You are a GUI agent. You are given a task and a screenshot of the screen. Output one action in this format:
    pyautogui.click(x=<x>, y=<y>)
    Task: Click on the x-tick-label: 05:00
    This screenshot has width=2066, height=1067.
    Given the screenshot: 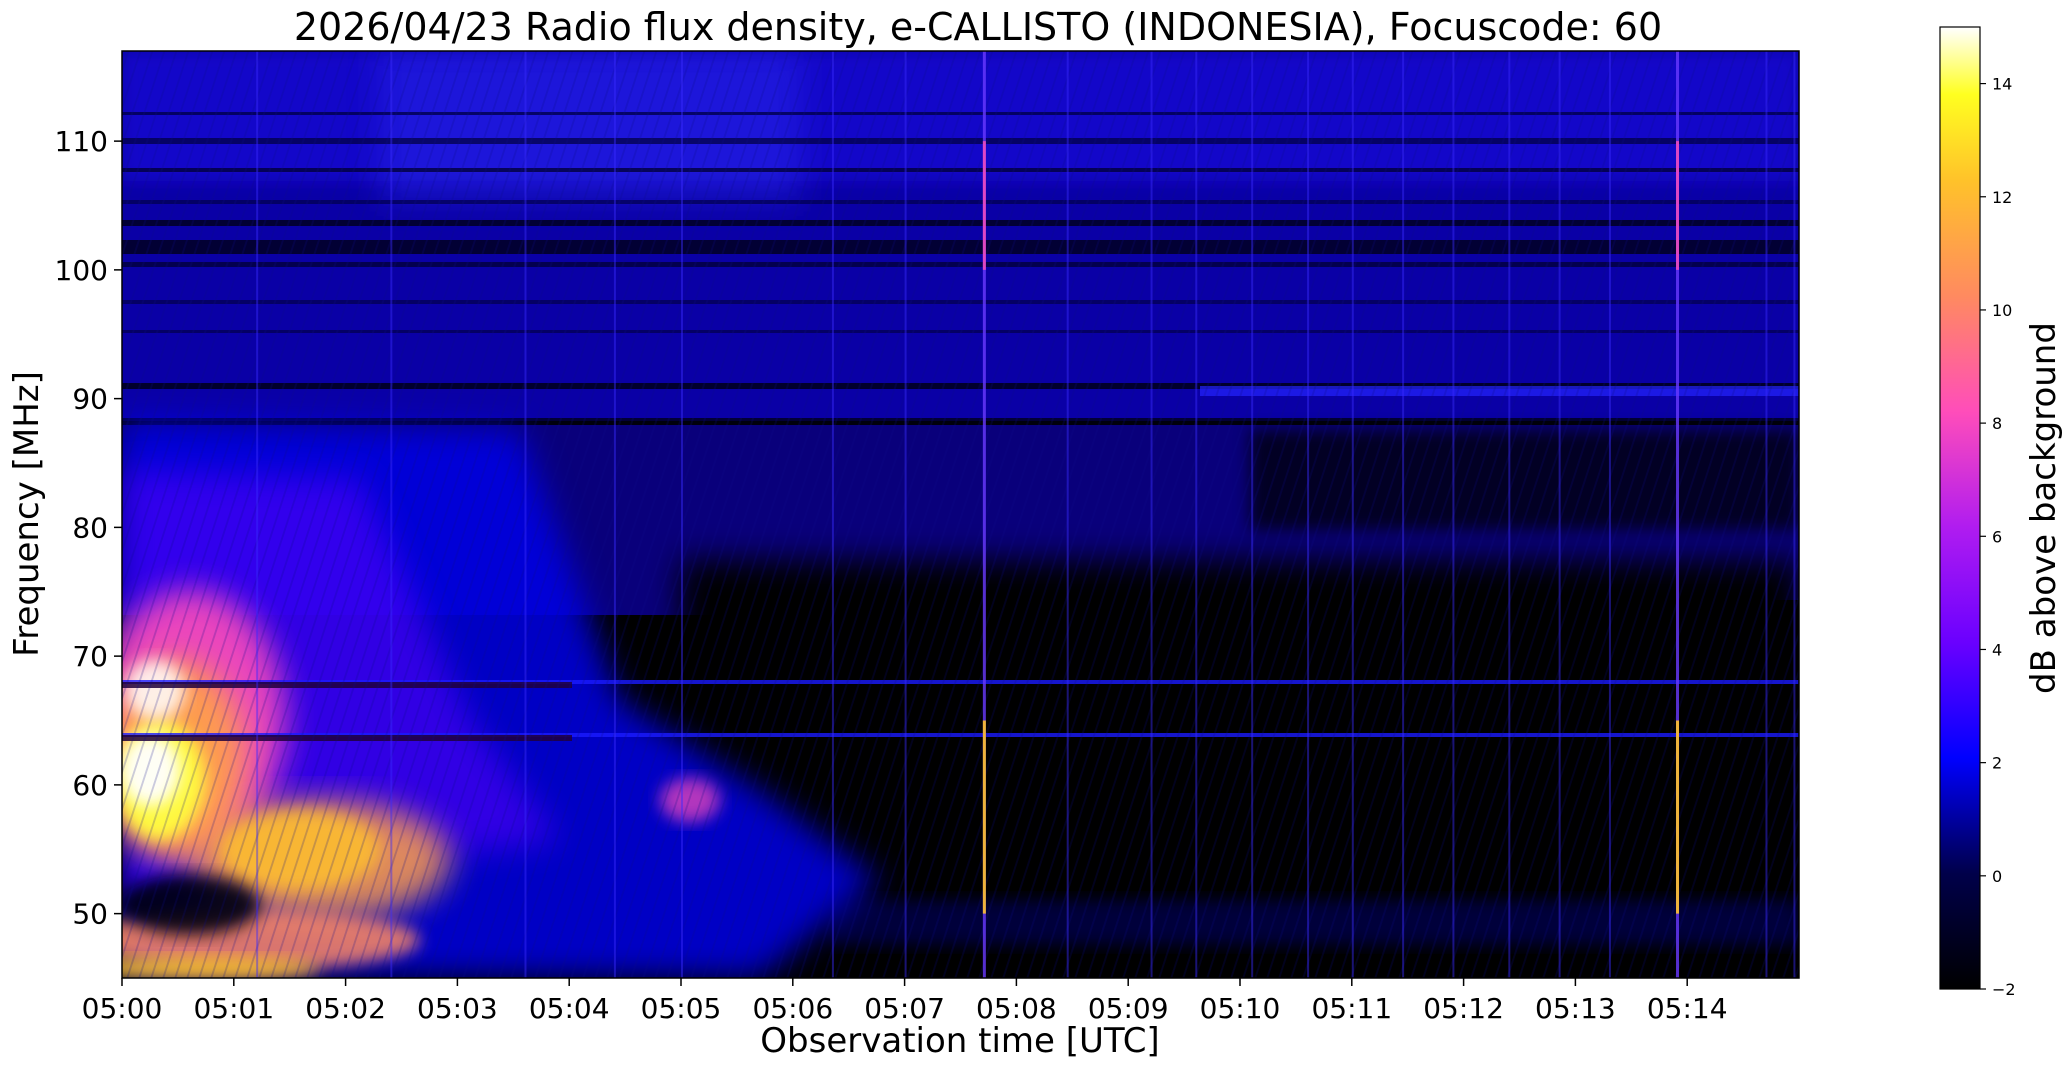 What is the action you would take?
    pyautogui.click(x=122, y=1008)
    